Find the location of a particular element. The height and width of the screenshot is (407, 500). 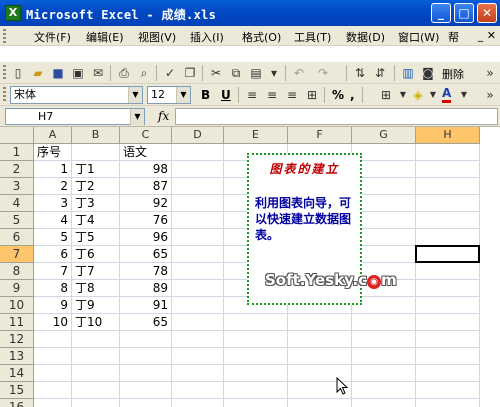

cut-icon: ✂ is located at coordinates (216, 73).